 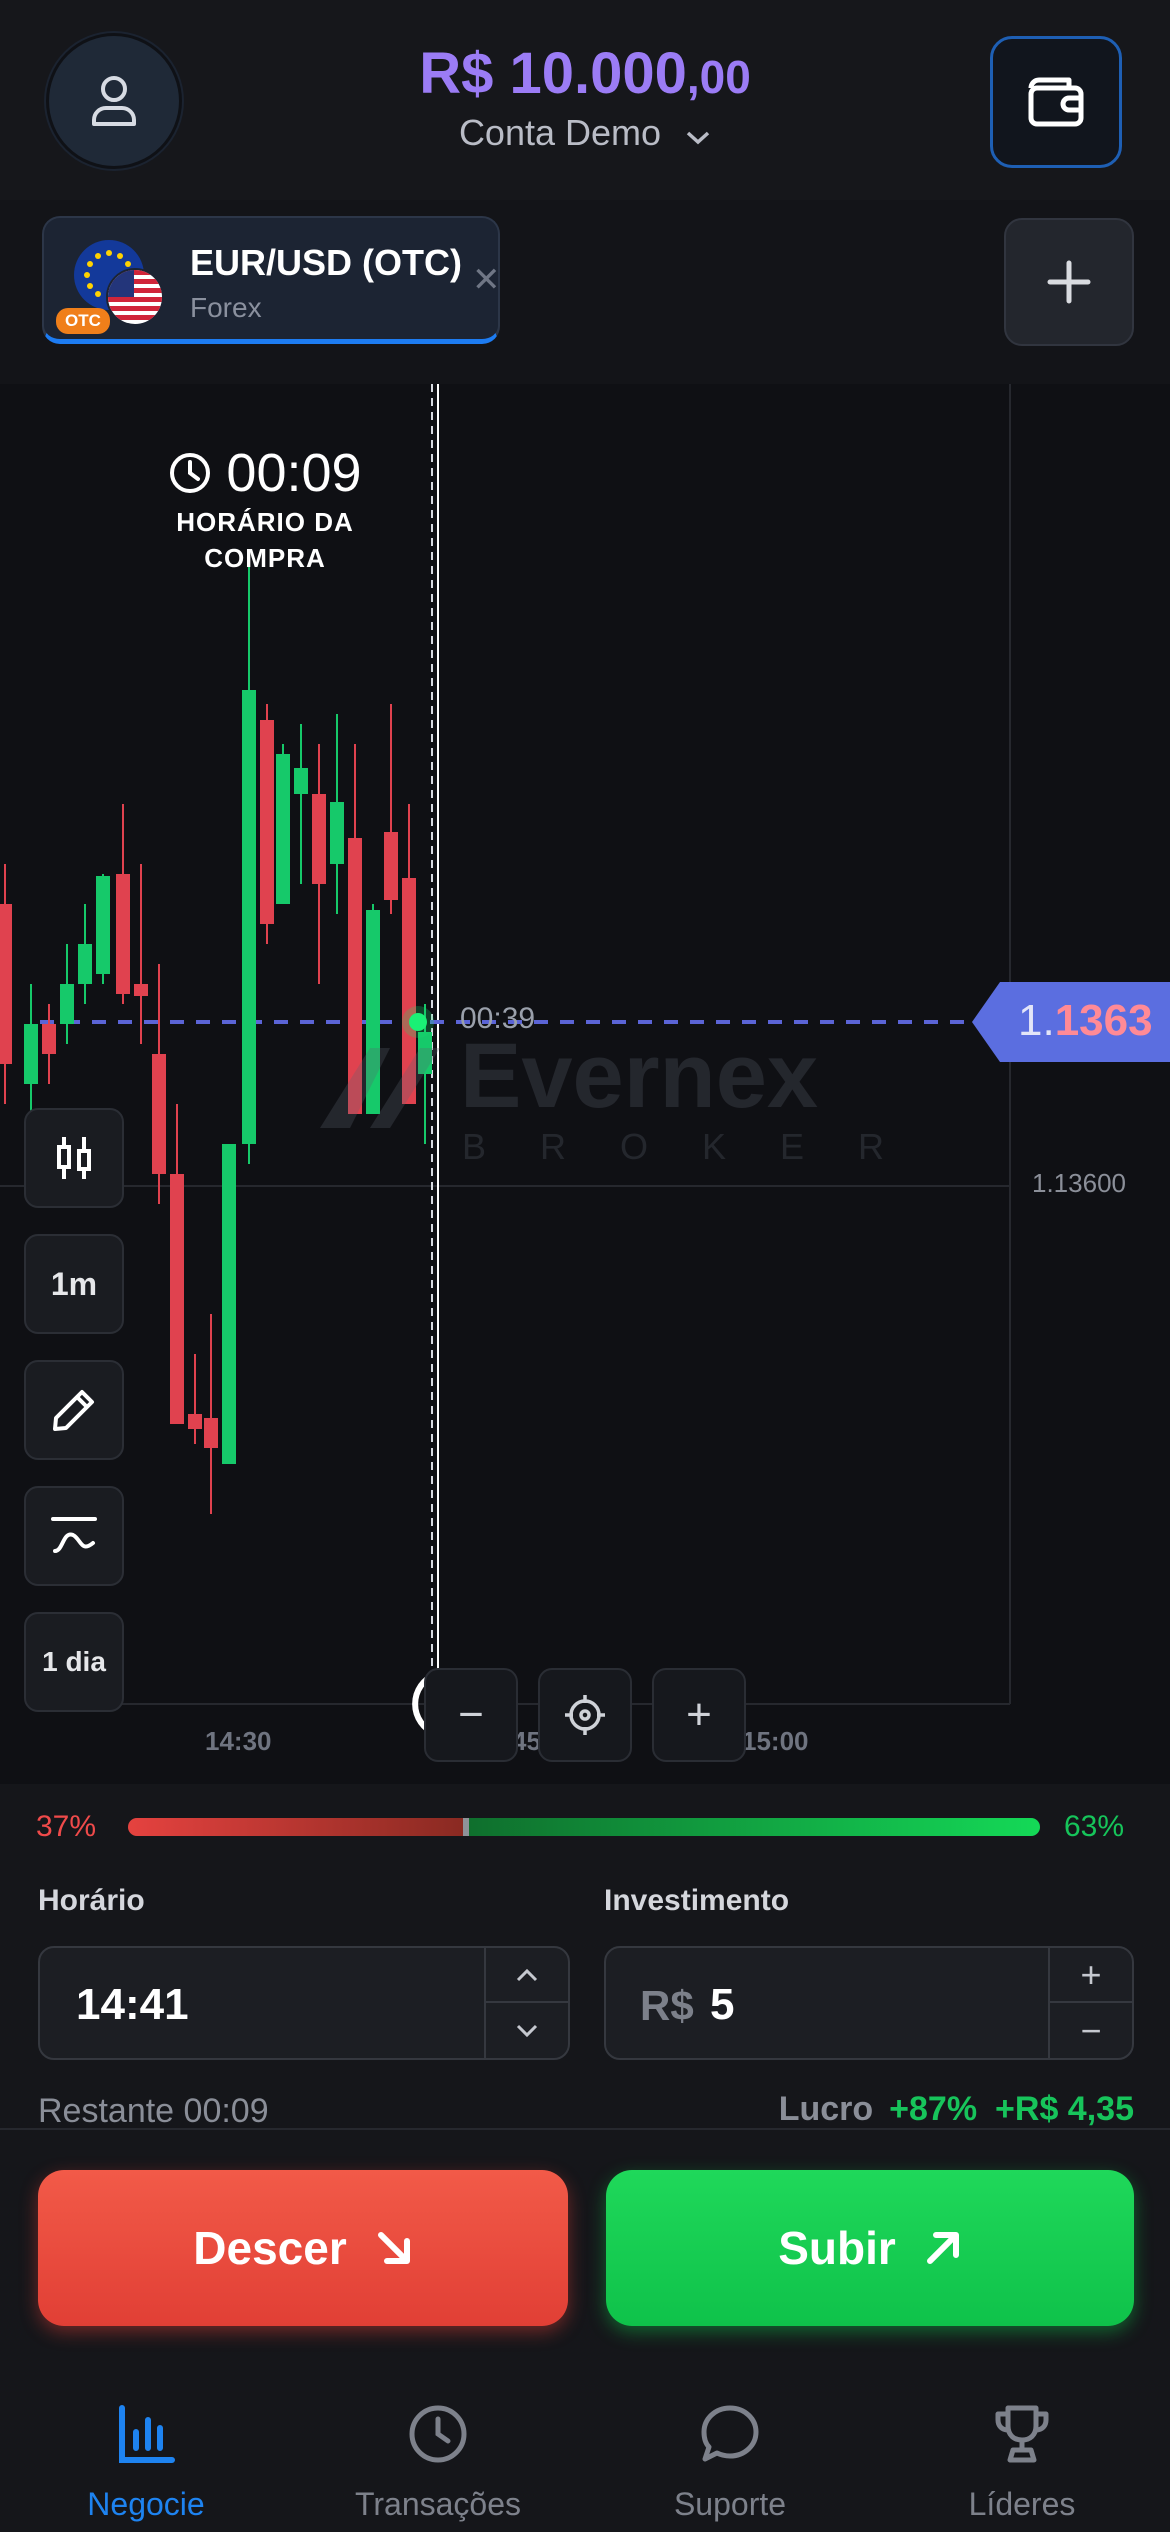 I want to click on drawing-tool-button, so click(x=74, y=1410).